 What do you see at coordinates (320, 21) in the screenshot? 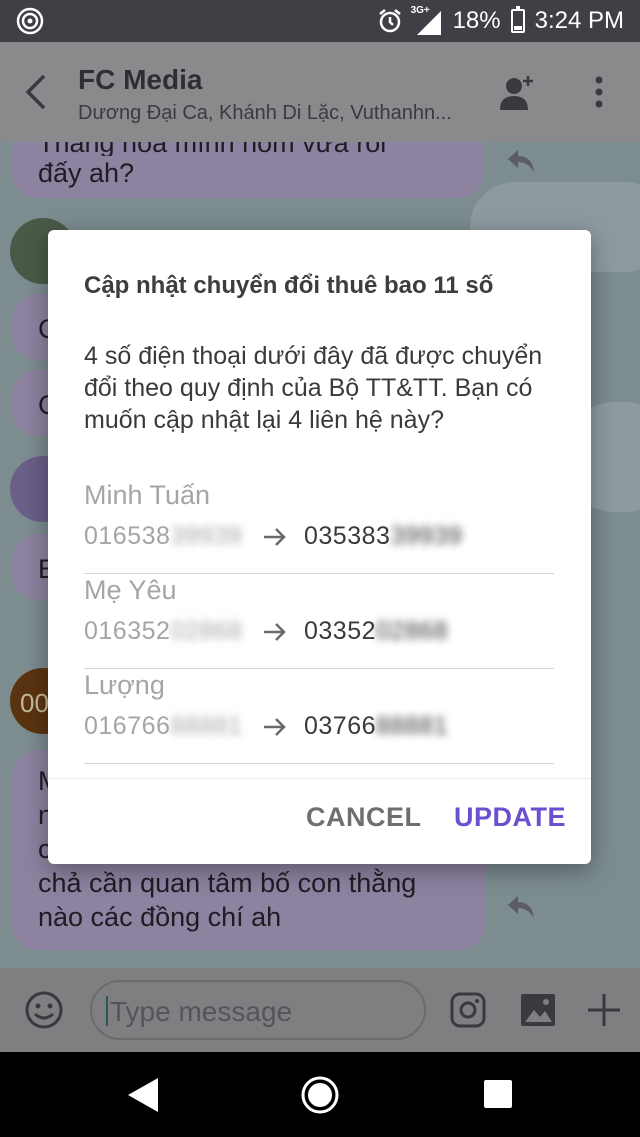
I see `status-bar: 3G+ 18% 3:24 PM` at bounding box center [320, 21].